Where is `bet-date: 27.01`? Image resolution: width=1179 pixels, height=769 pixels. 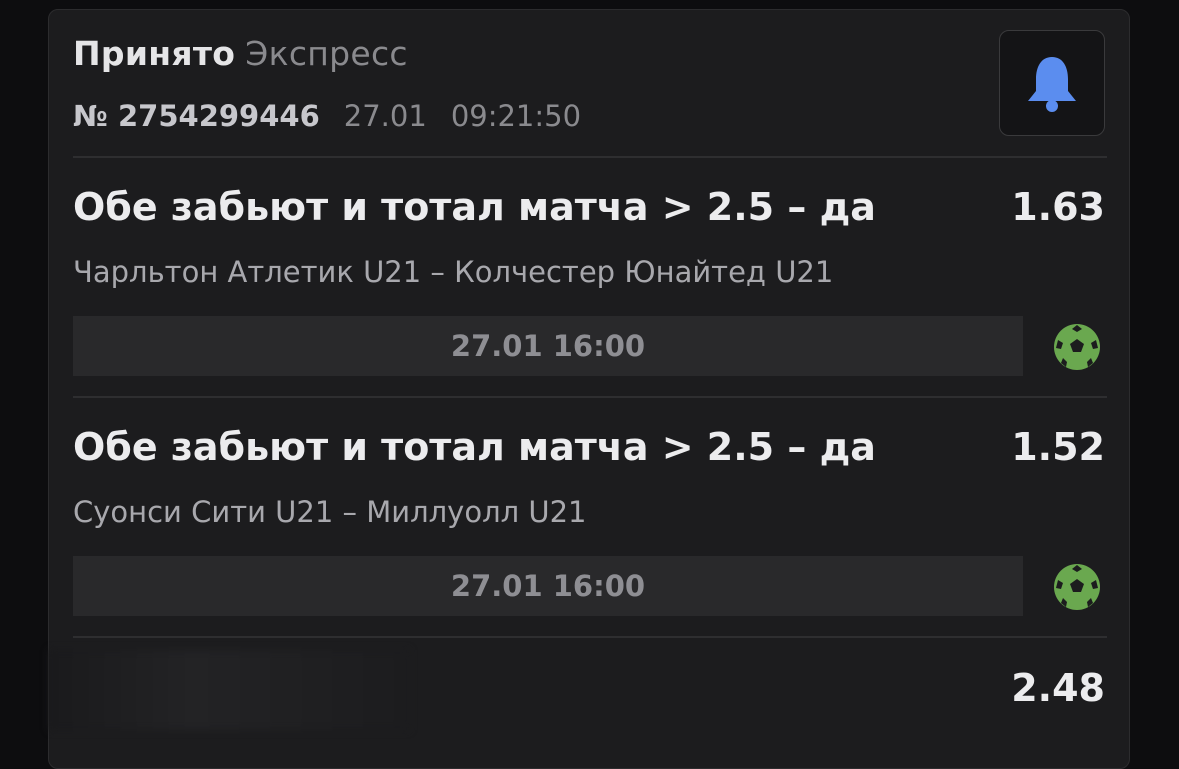
bet-date: 27.01 is located at coordinates (385, 116).